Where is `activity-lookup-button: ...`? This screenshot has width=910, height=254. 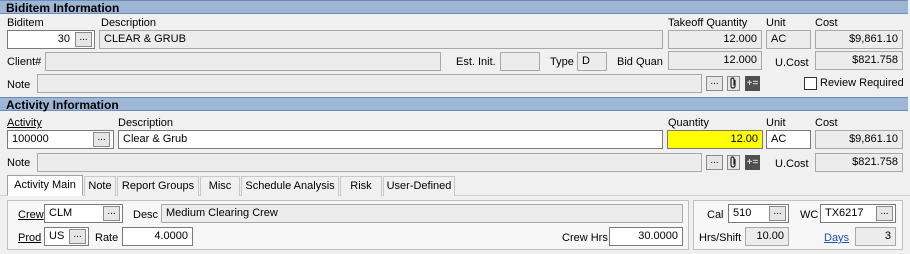
activity-lookup-button: ... is located at coordinates (101, 139).